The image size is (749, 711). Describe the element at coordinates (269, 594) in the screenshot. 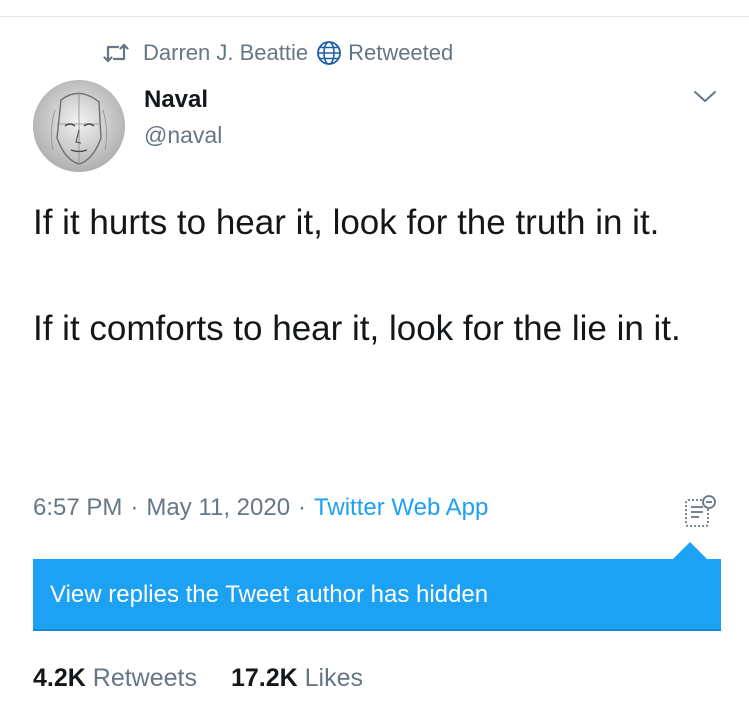

I see `hidden-replies-label: View replies the Tweet author has hidden` at that location.